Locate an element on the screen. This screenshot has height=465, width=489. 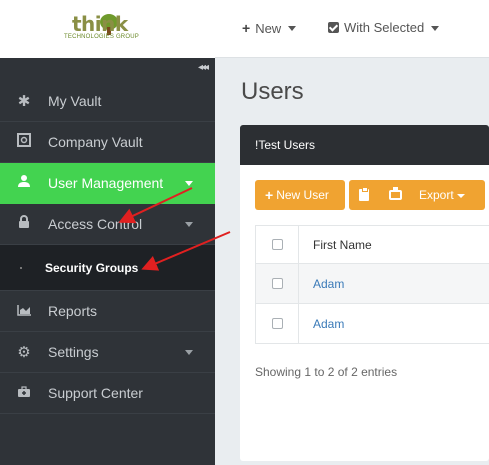
new-user-label: New User is located at coordinates (302, 195).